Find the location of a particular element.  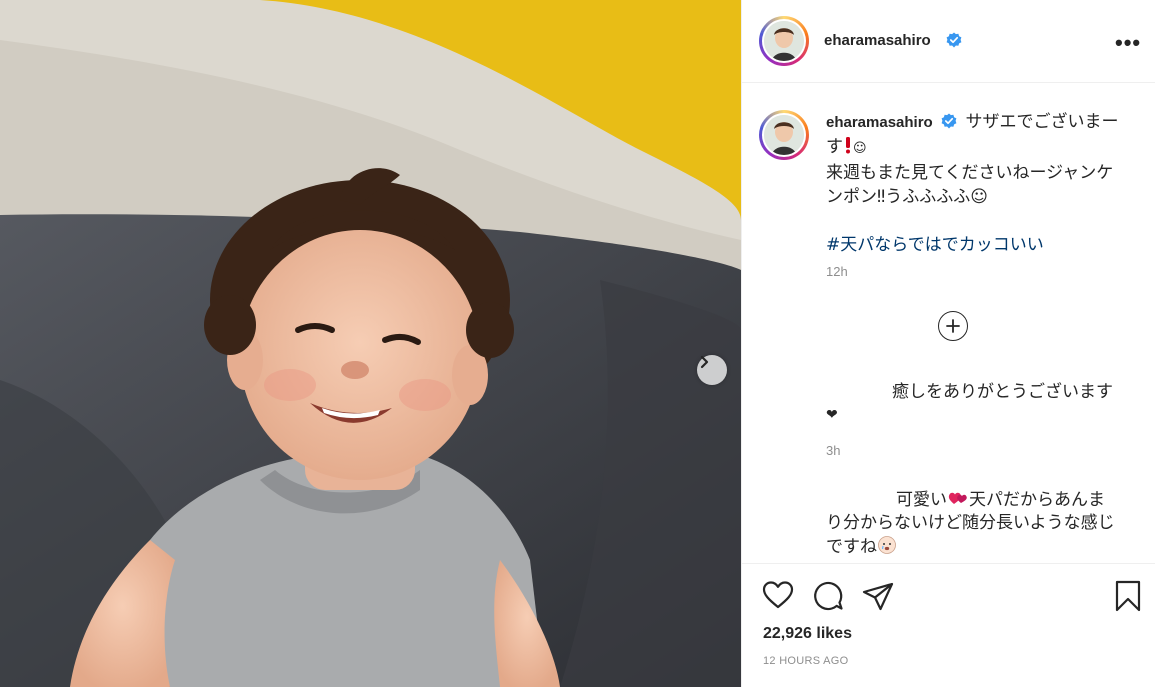

comment-item: 癒しをありがとうございます ❤ is located at coordinates (981, 403).